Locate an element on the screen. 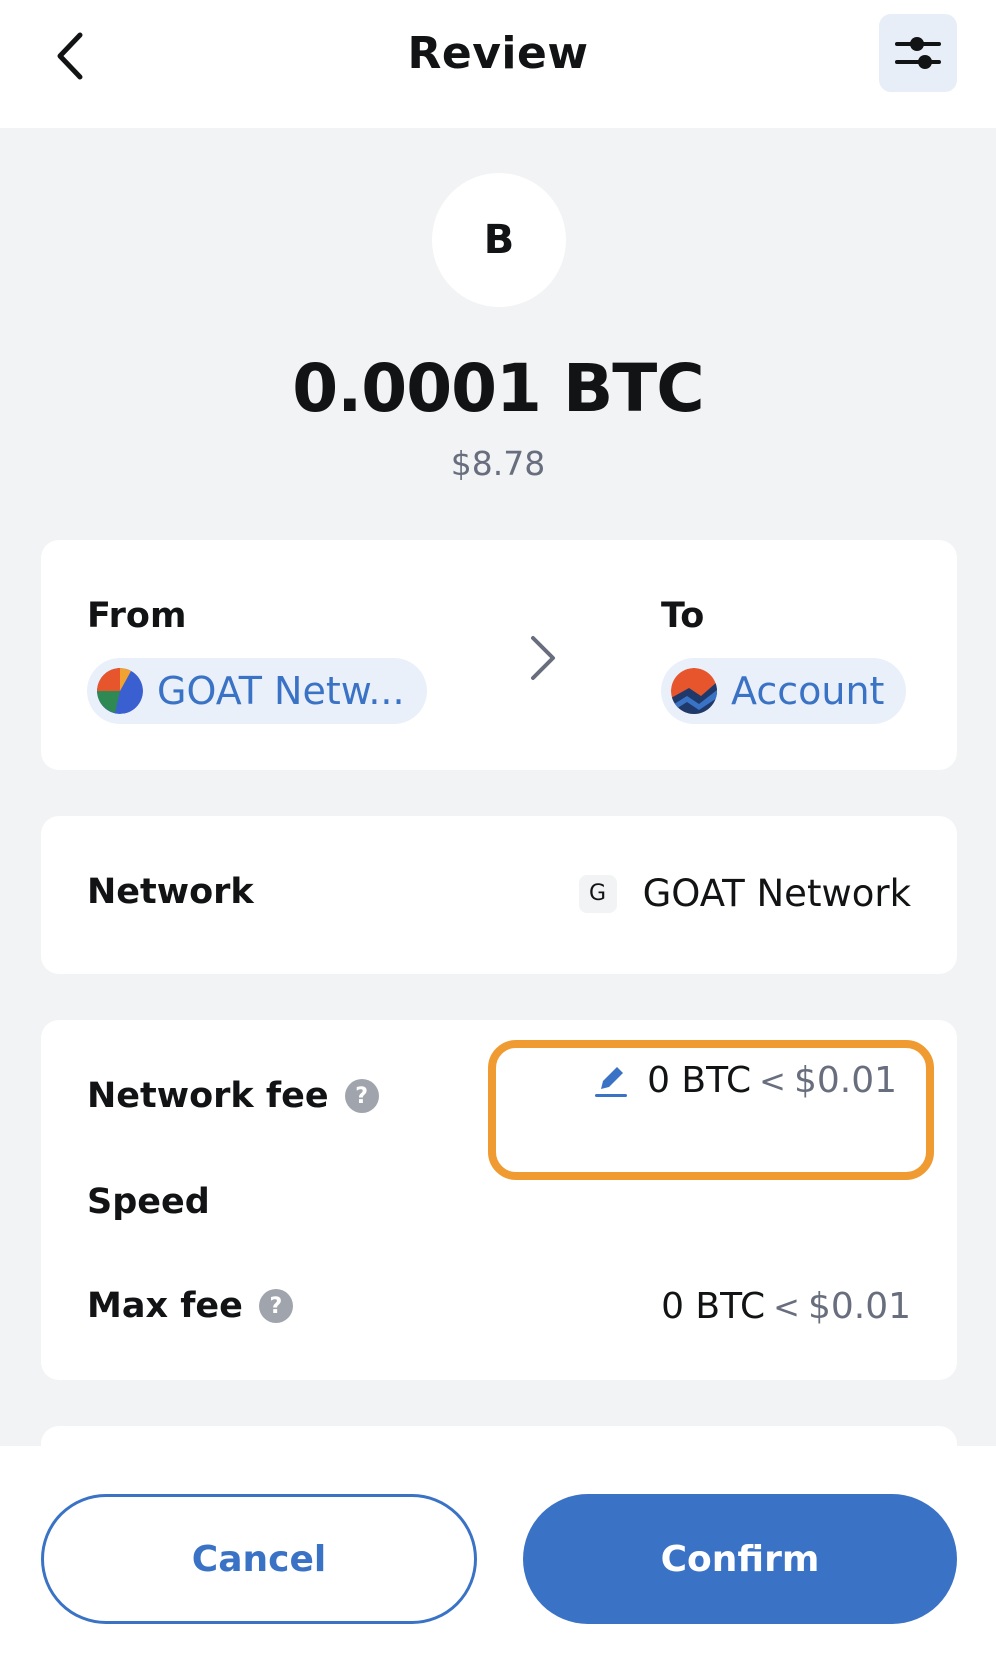  network-value: G GOAT Network is located at coordinates (744, 893).